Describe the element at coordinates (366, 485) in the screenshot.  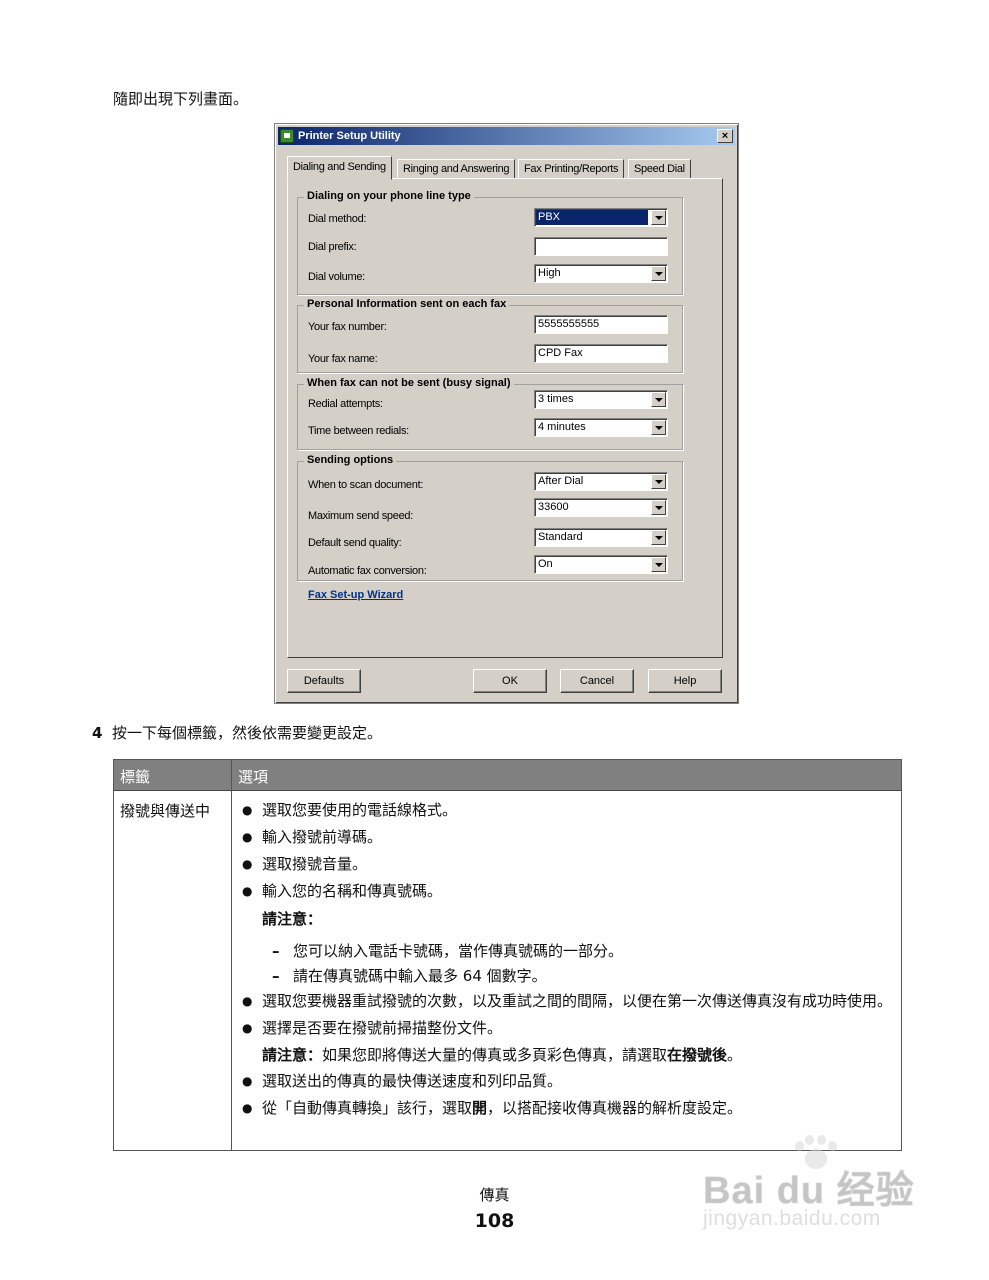
I see `scan-document-label: When to scan document:` at that location.